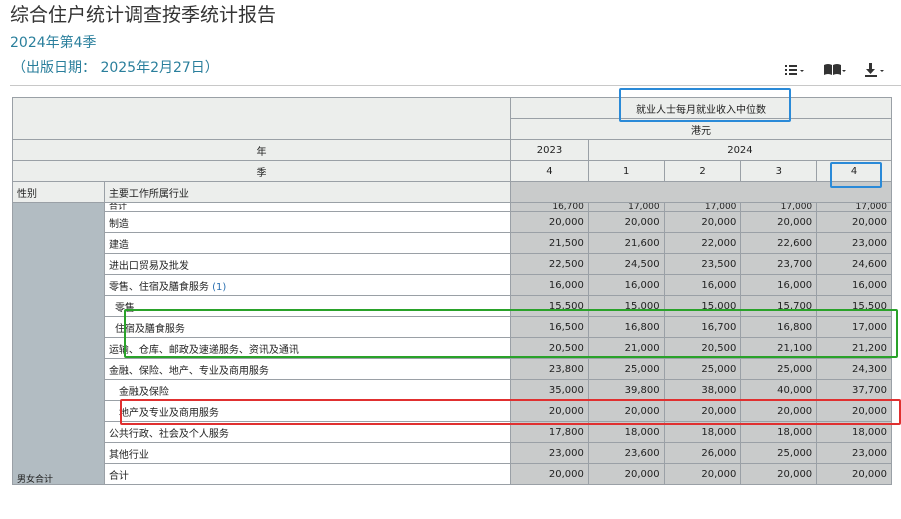  What do you see at coordinates (854, 390) in the screenshot?
I see `table-cell: 37,700` at bounding box center [854, 390].